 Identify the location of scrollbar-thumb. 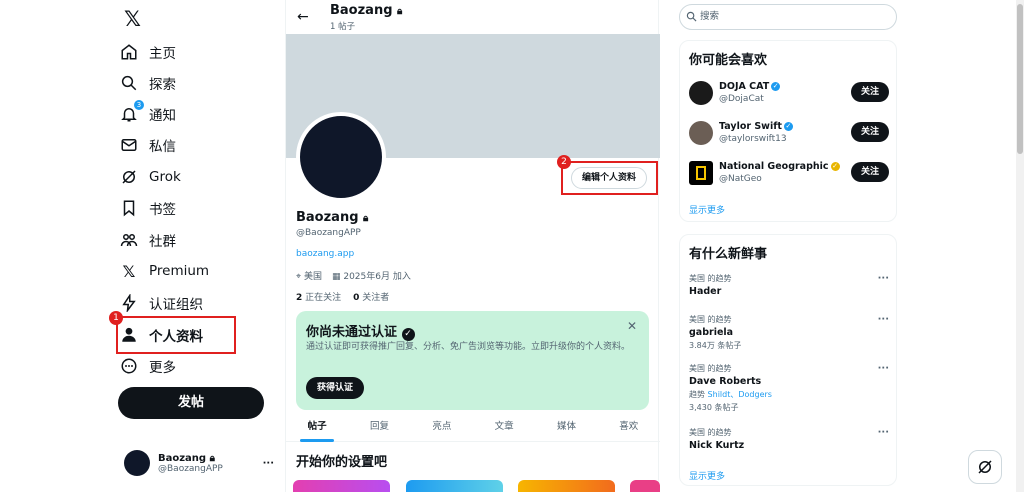
(1020, 79).